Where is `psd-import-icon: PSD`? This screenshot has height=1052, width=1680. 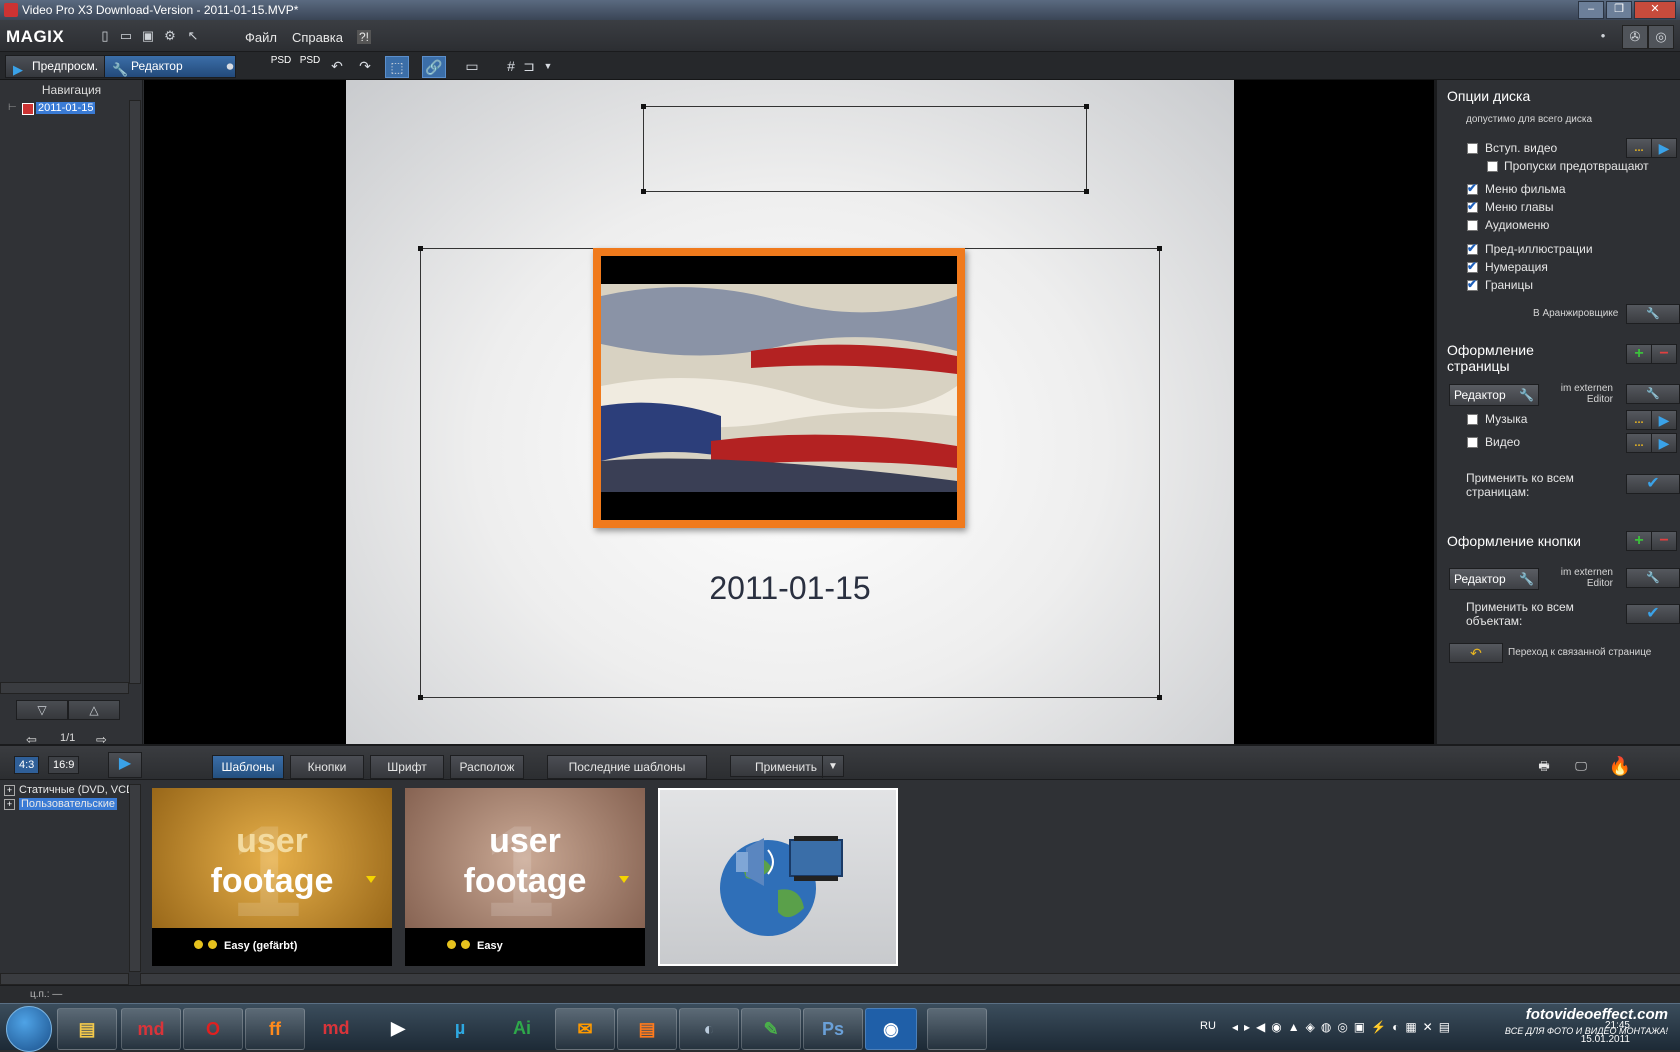 psd-import-icon: PSD is located at coordinates (281, 66).